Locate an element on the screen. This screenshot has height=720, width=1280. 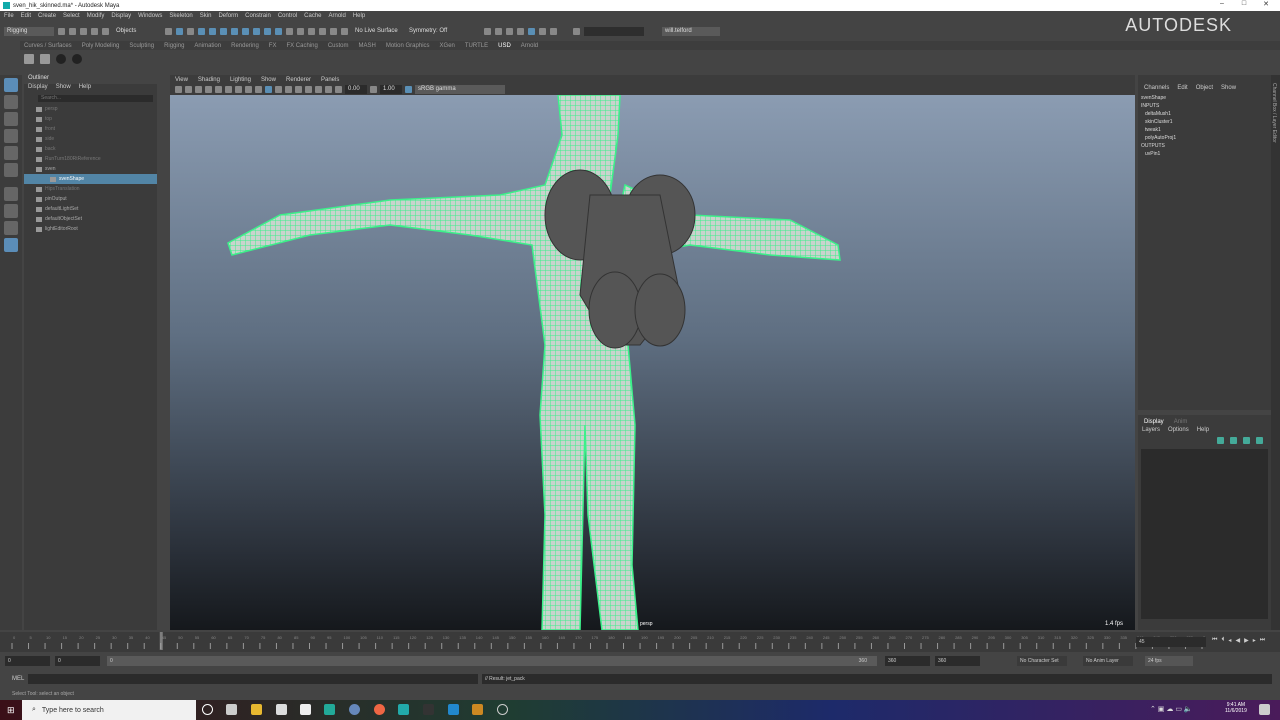
undo-icon is located at coordinates (94, 31).